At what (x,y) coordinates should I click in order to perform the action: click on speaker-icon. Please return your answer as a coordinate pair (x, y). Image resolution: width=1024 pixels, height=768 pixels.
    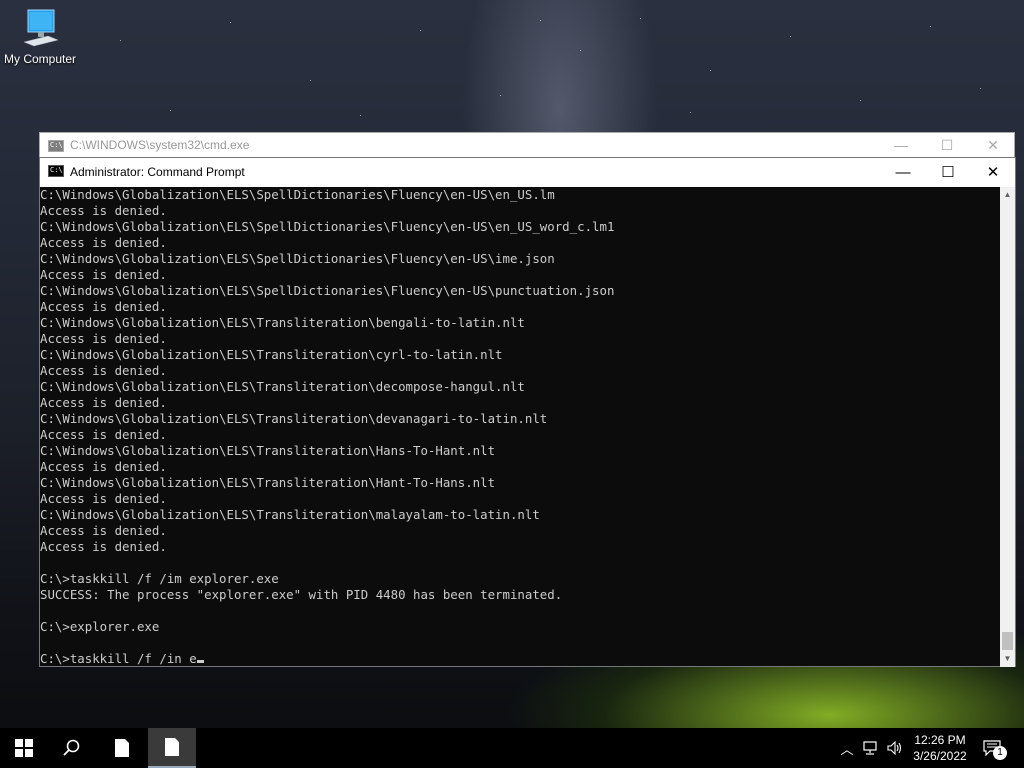
    Looking at the image, I should click on (894, 748).